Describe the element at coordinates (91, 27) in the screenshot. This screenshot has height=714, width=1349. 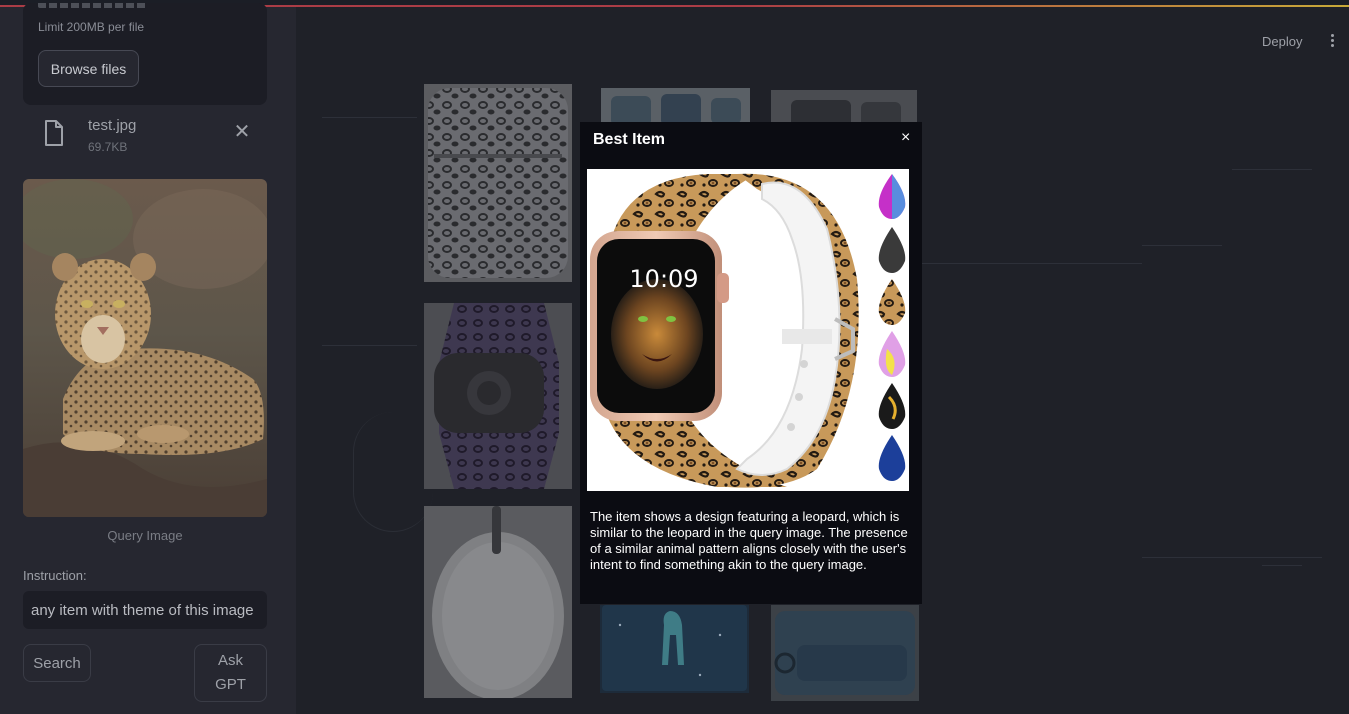
I see `upload-limit-text: Limit 200MB per file` at that location.